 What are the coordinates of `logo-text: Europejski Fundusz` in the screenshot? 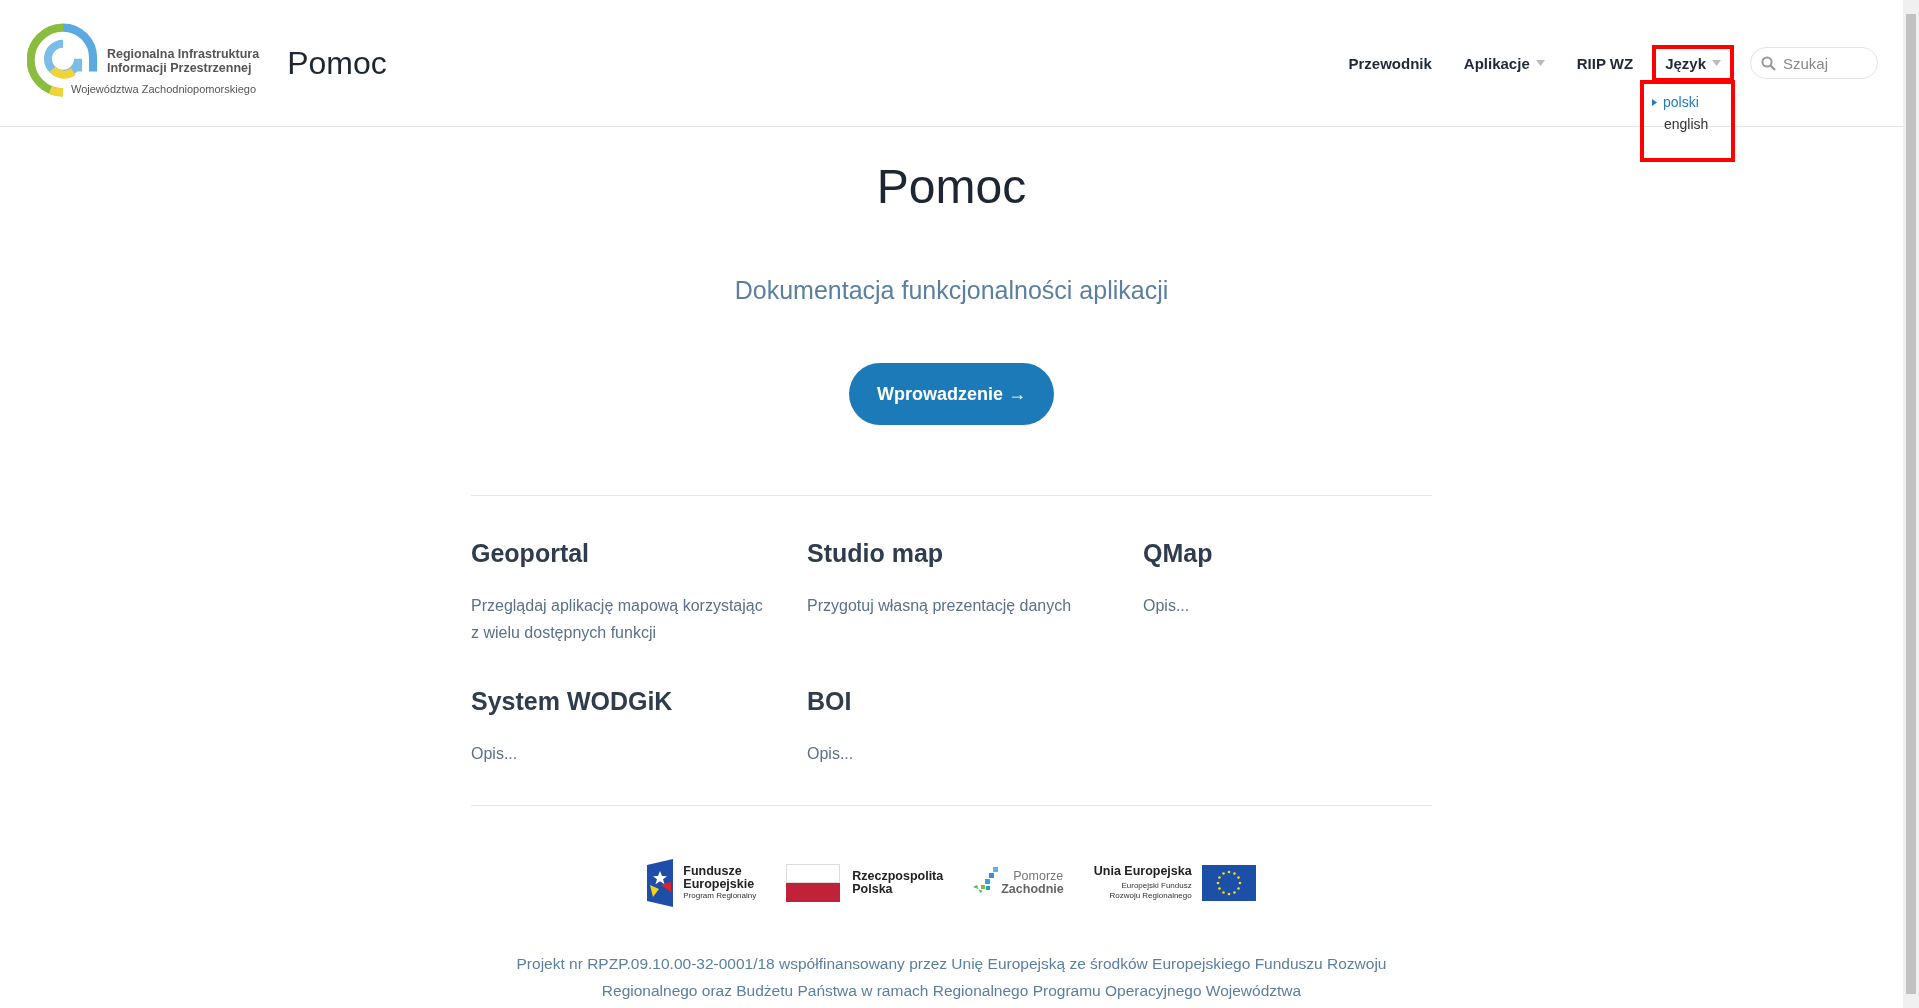 It's located at (1156, 886).